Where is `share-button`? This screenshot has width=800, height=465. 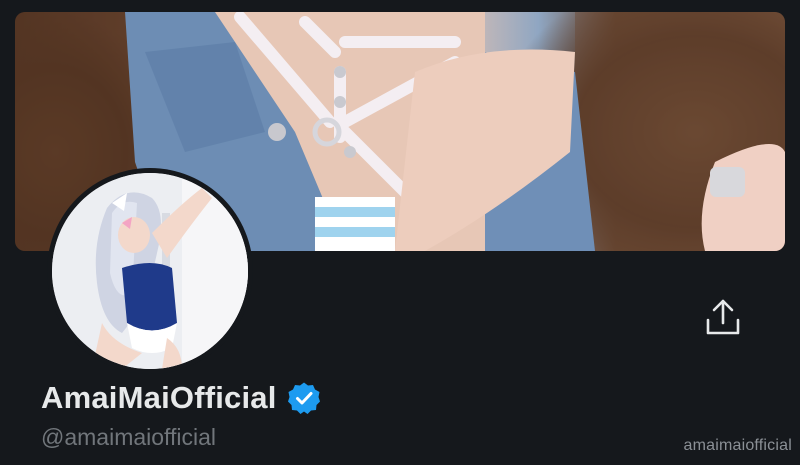 share-button is located at coordinates (723, 317).